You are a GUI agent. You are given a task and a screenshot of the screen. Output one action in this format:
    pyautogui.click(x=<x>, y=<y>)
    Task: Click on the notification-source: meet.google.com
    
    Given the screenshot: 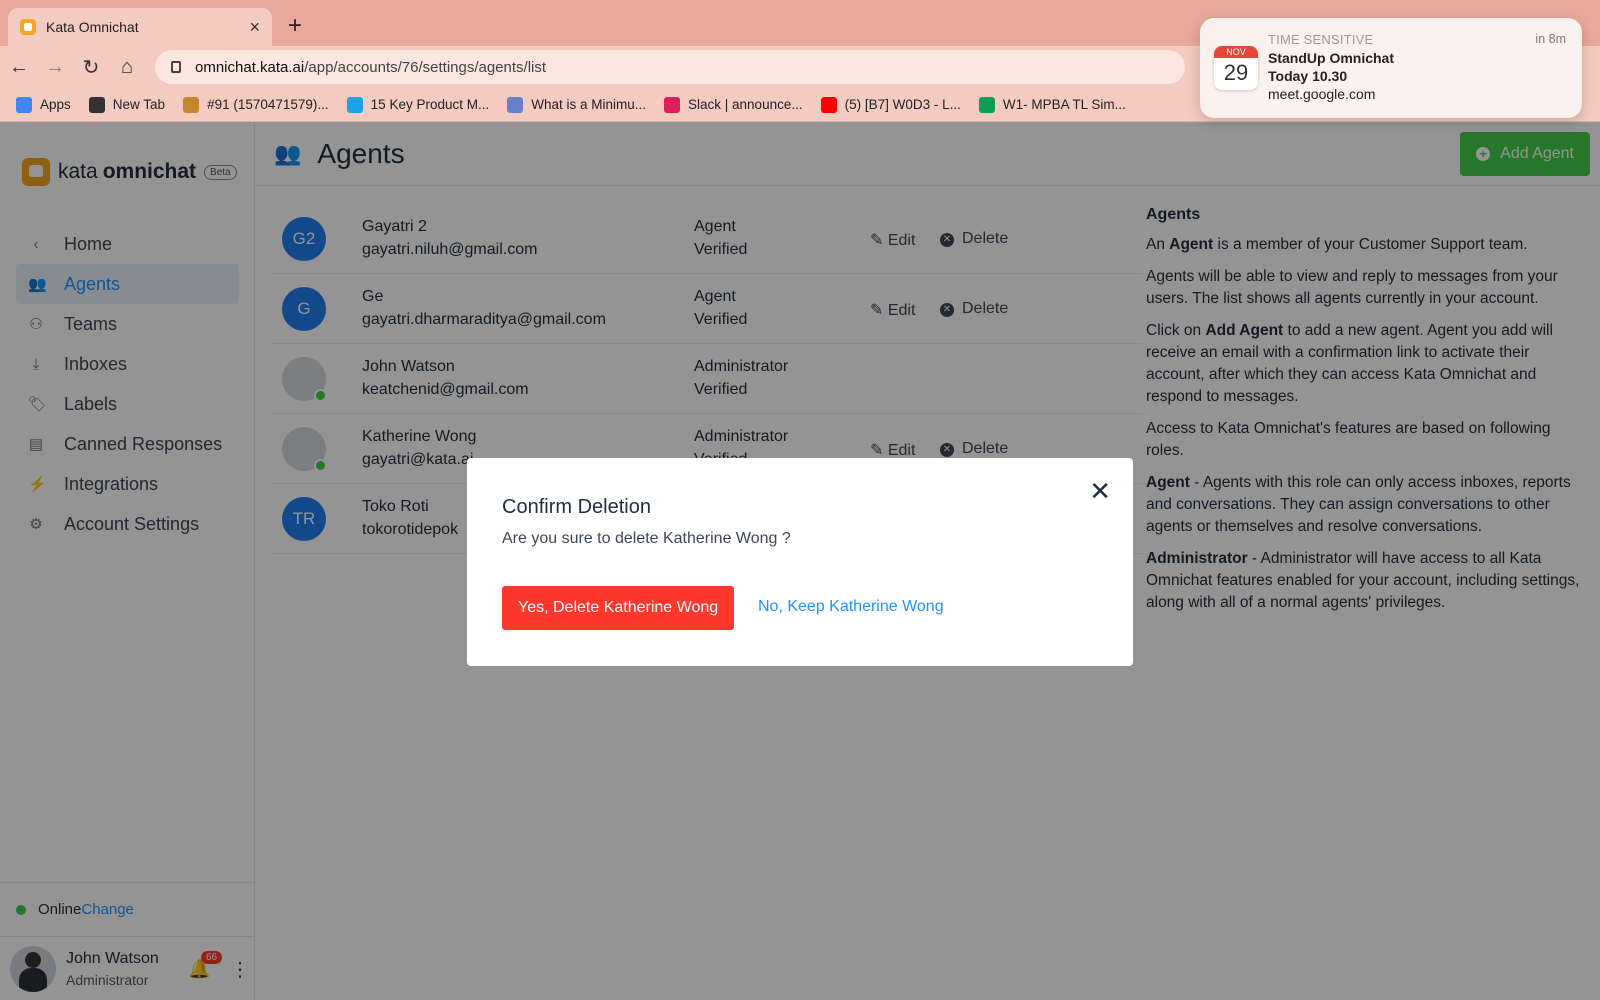 What is the action you would take?
    pyautogui.click(x=1322, y=94)
    